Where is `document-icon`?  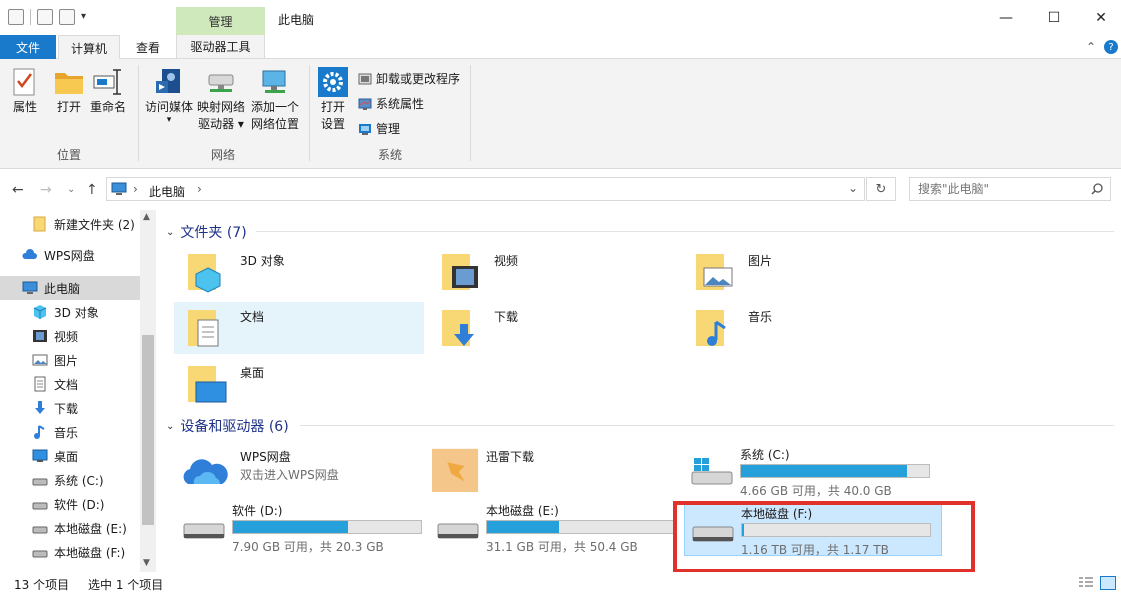
document-icon is located at coordinates (40, 384).